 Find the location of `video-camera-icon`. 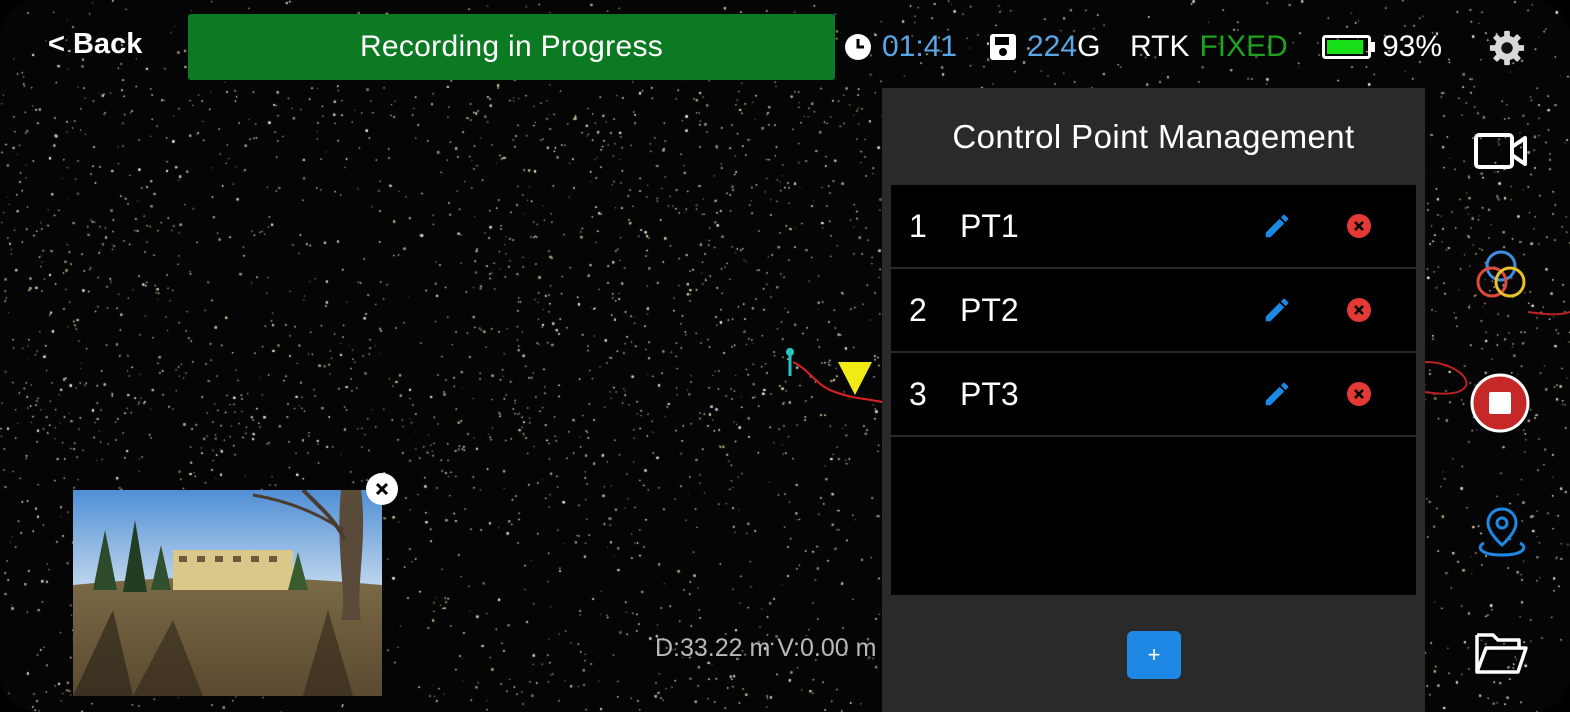

video-camera-icon is located at coordinates (1501, 151).